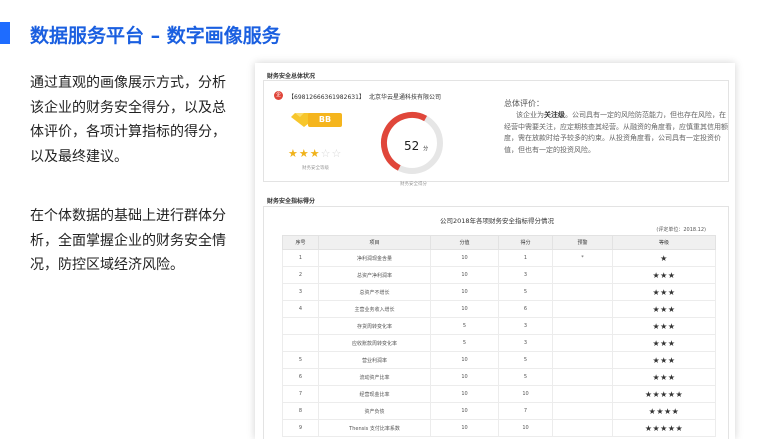  I want to click on rating-caption: 财务安全等级, so click(315, 168).